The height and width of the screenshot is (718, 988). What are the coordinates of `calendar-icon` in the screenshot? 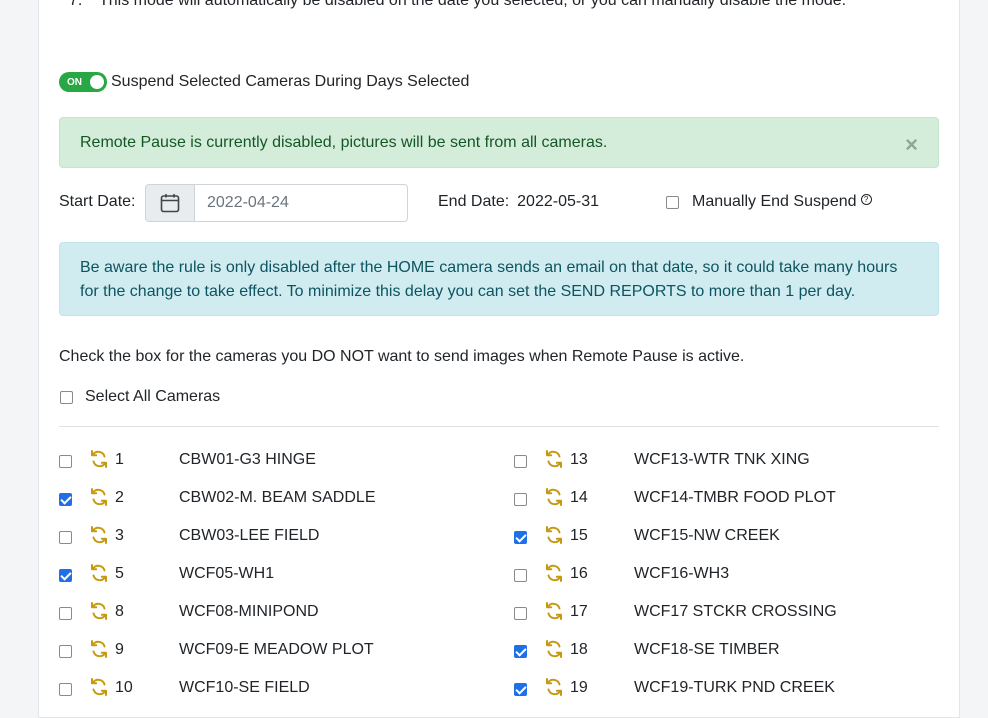 It's located at (170, 203).